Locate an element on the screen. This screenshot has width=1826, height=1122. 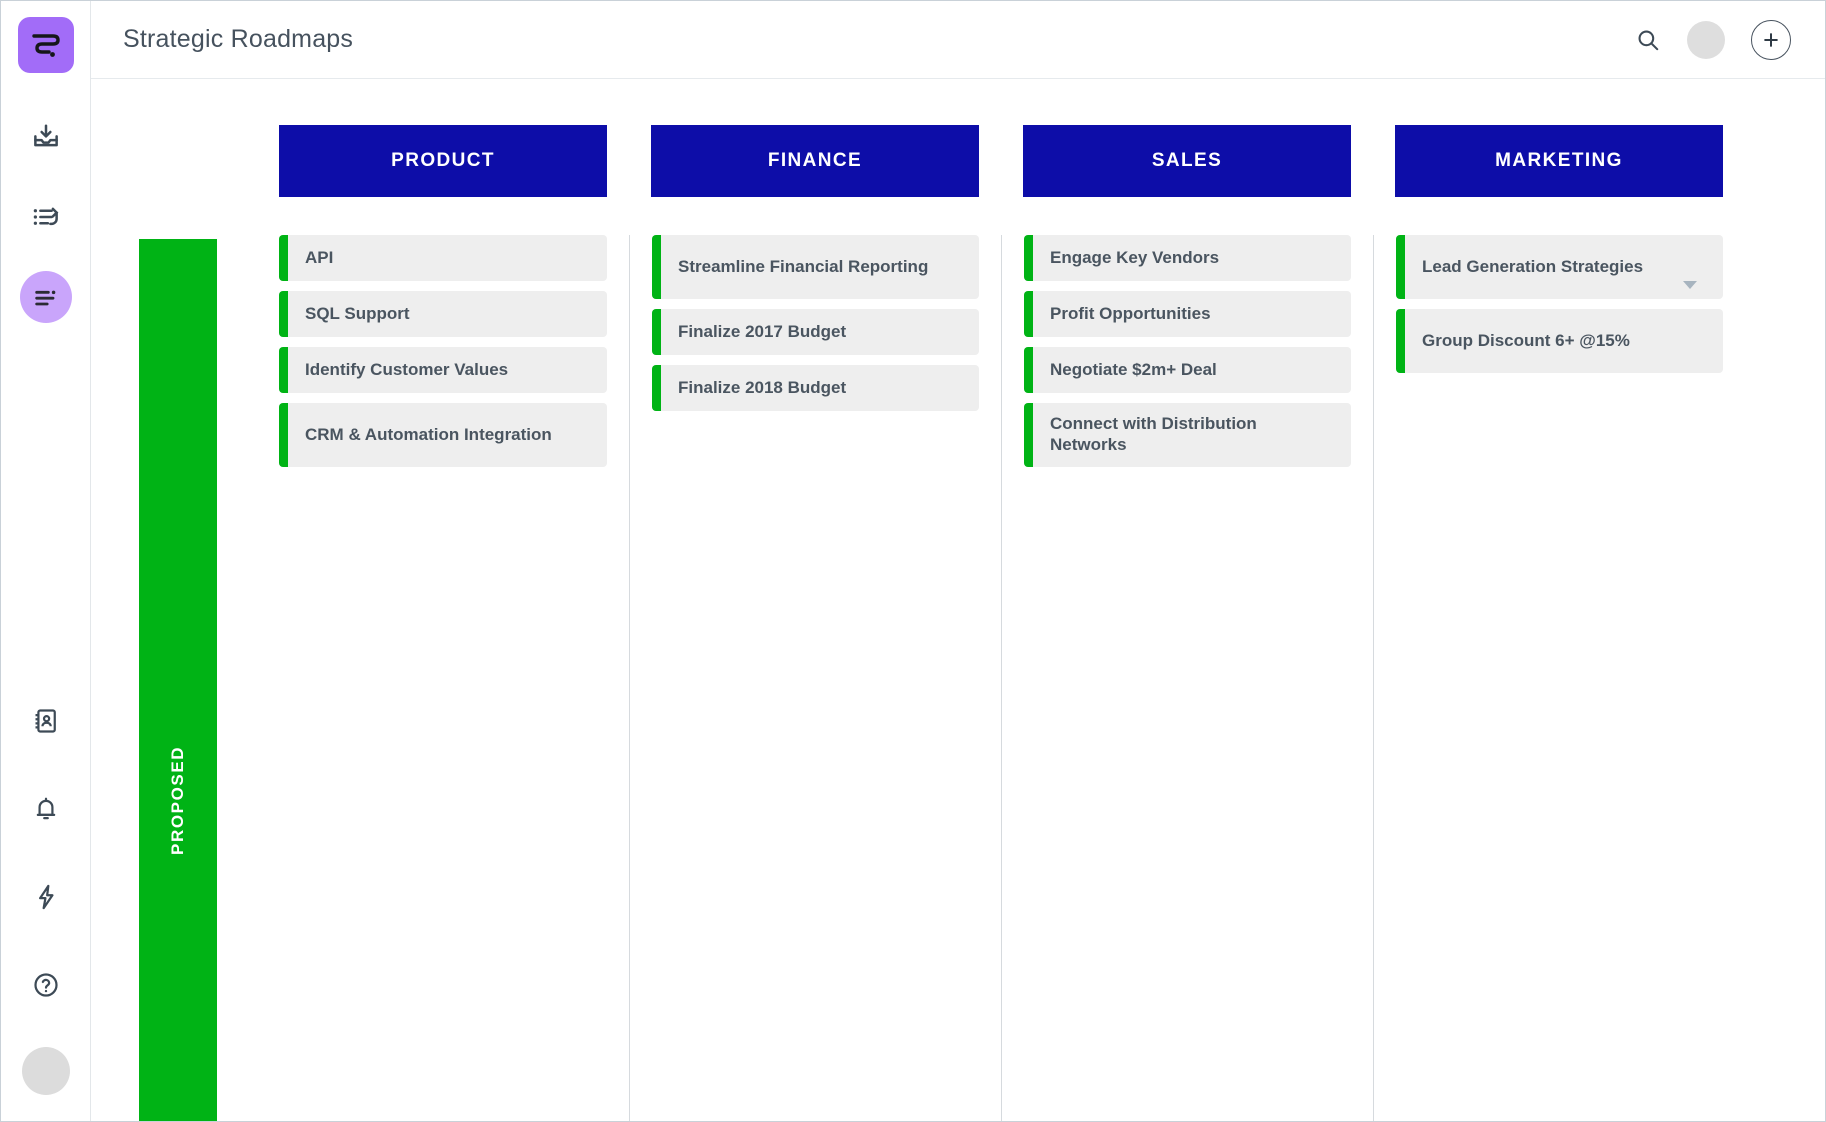
column-header-sales: SALES is located at coordinates (1187, 161).